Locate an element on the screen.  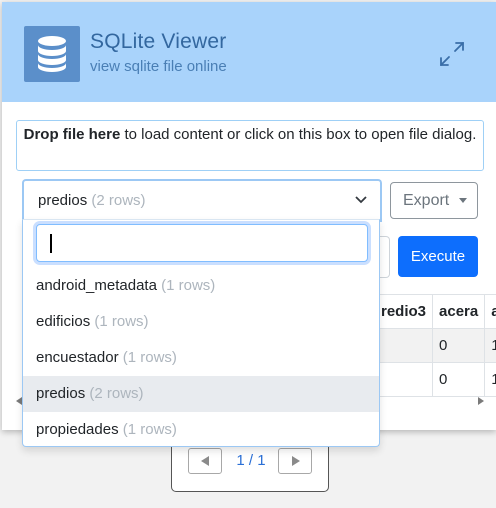
app-title: SQLite Viewer is located at coordinates (158, 41).